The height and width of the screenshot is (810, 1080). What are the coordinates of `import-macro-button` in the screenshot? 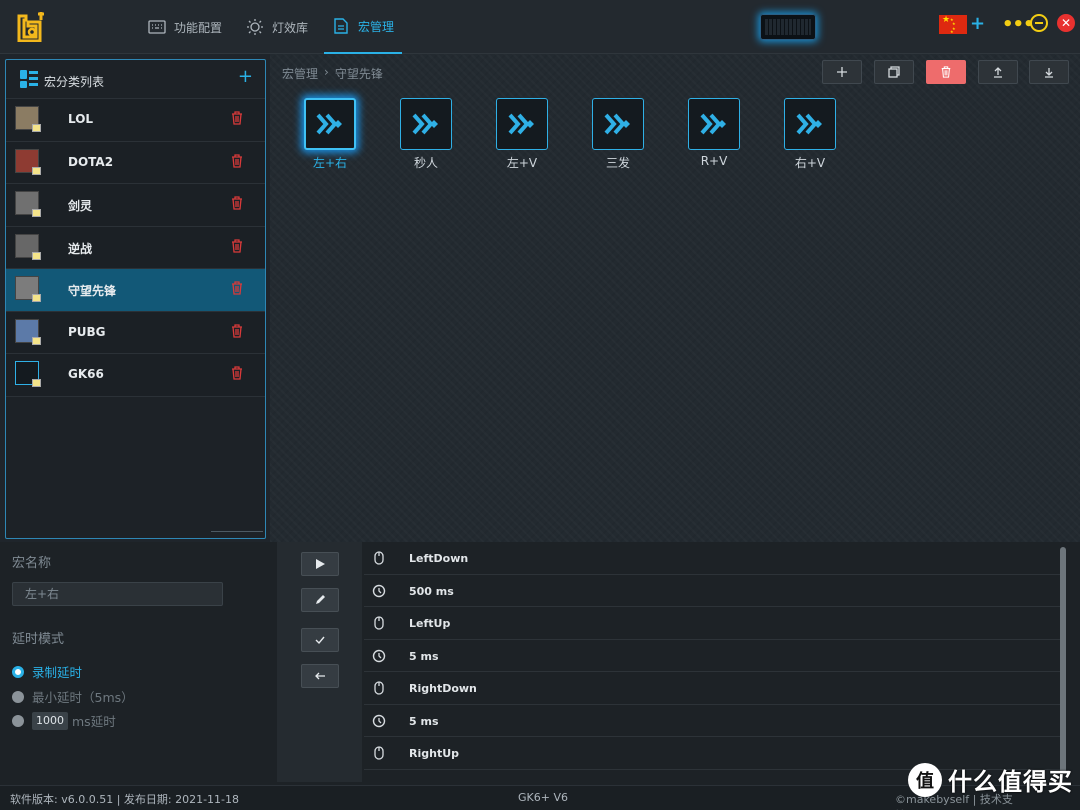 It's located at (1049, 72).